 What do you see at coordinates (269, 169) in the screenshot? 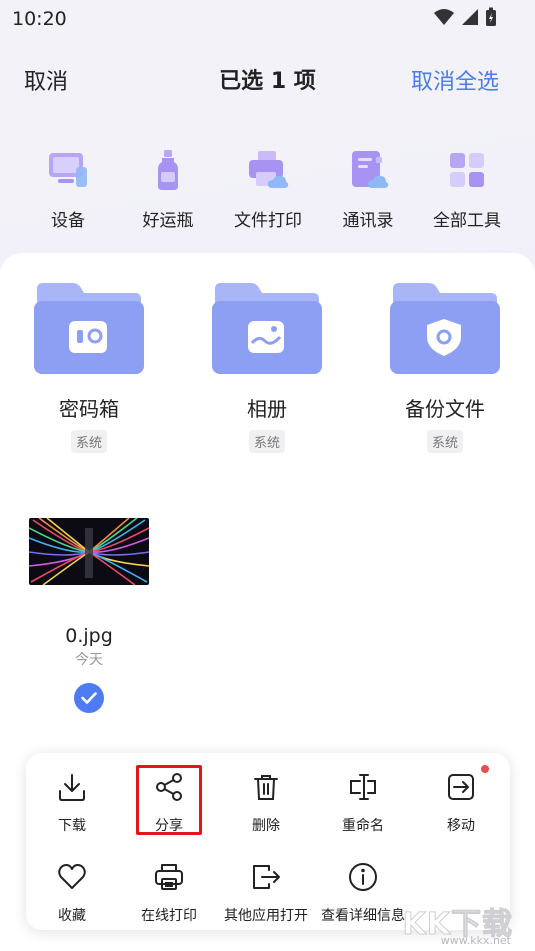
I see `printer-icon` at bounding box center [269, 169].